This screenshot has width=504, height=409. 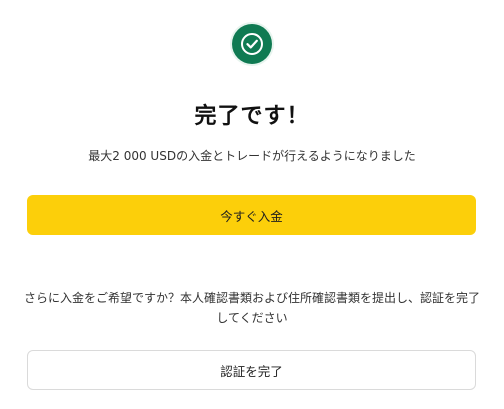 I want to click on check-icon, so click(x=252, y=44).